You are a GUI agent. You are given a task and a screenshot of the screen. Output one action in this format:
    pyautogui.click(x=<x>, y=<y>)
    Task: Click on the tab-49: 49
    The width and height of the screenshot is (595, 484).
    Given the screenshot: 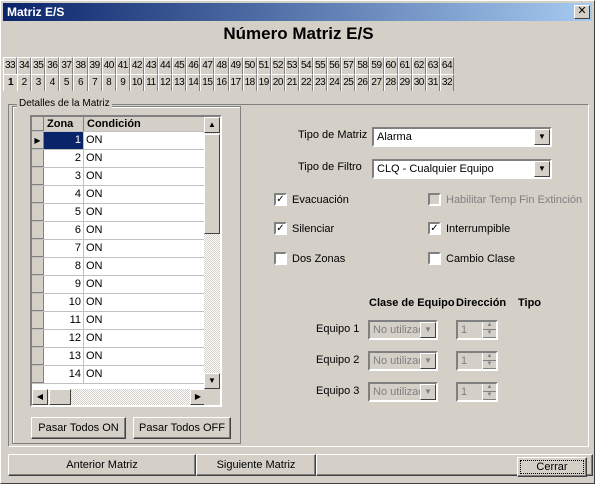 What is the action you would take?
    pyautogui.click(x=235, y=65)
    